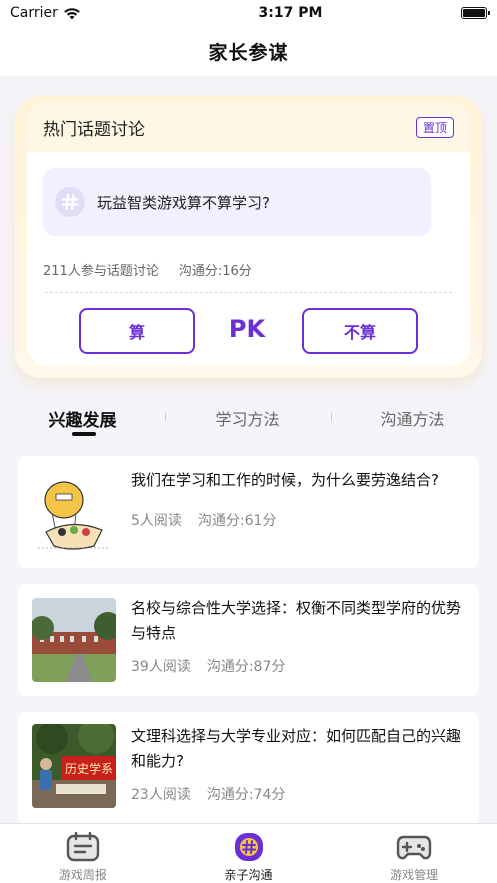 This screenshot has height=883, width=497. I want to click on article-meta: 23人阅读 沟通分:74分, so click(208, 794).